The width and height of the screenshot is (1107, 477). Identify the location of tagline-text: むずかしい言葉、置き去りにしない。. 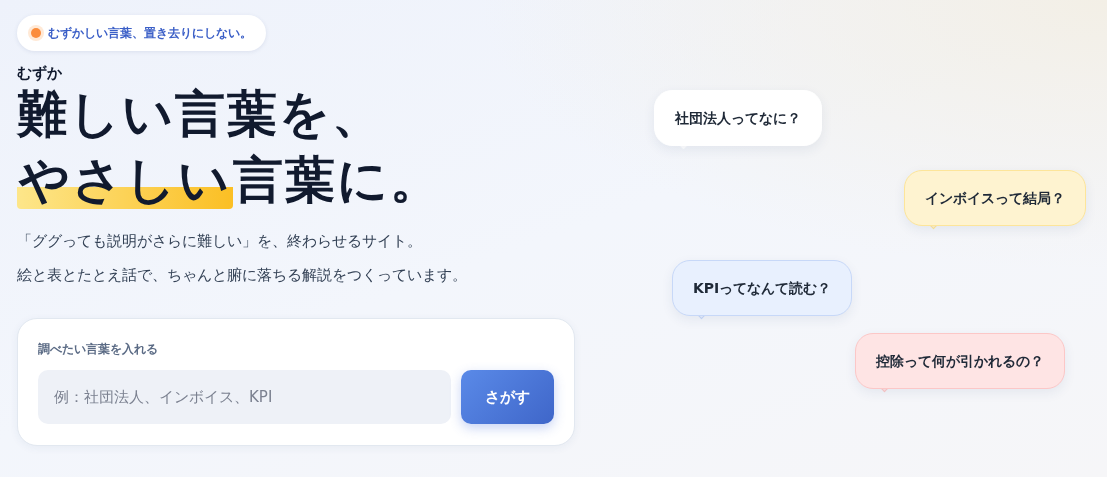
(150, 33).